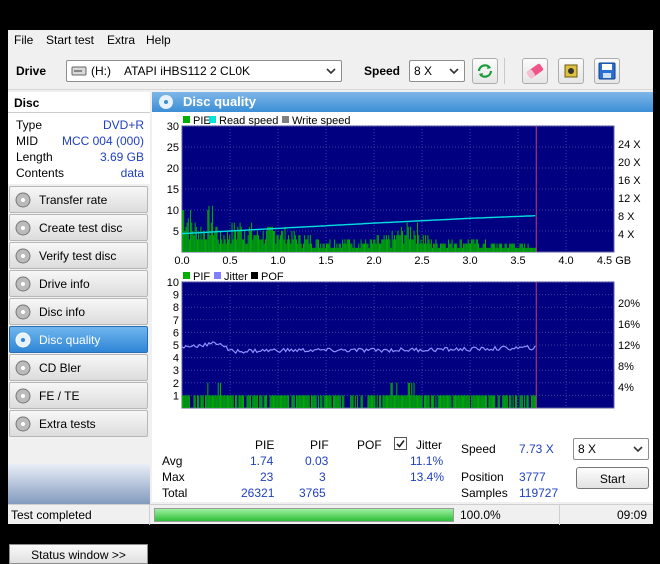  What do you see at coordinates (78, 283) in the screenshot?
I see `nav-drive-info: Drive info` at bounding box center [78, 283].